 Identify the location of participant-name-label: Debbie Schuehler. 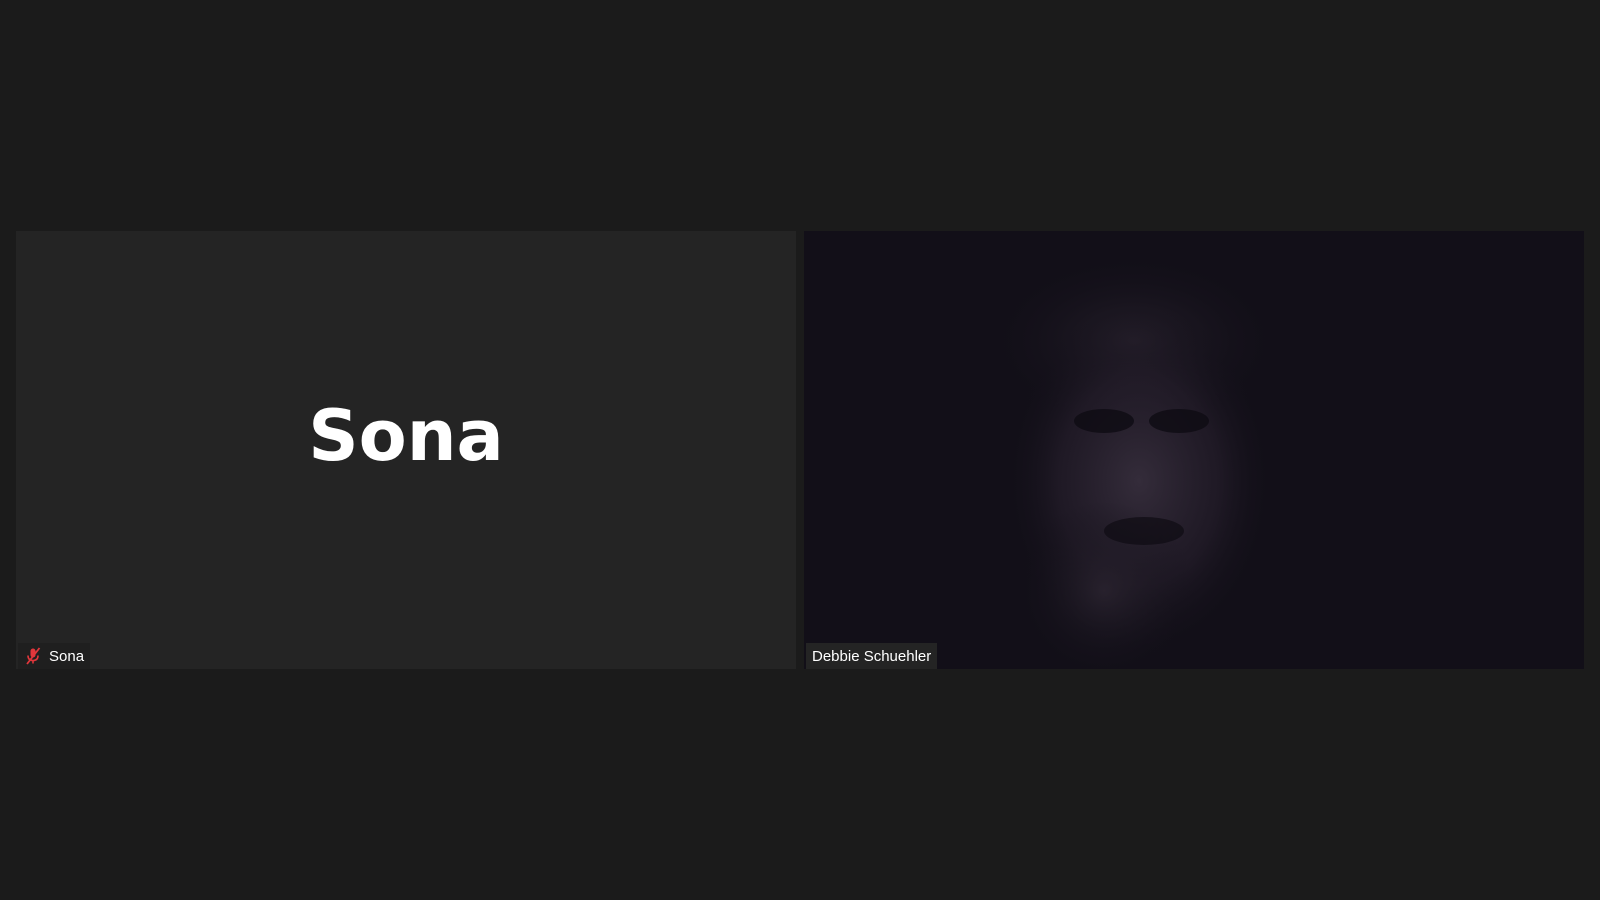
(872, 656).